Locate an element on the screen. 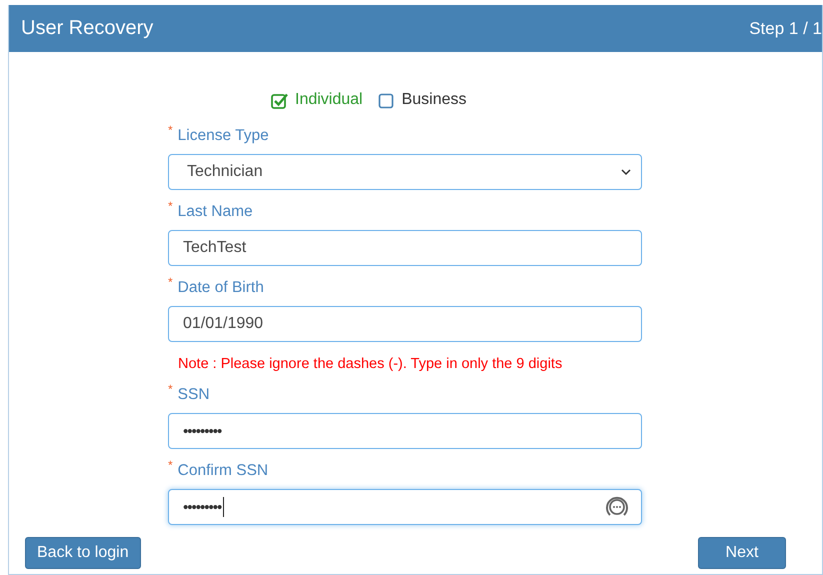 The width and height of the screenshot is (823, 575). field-label: License Type is located at coordinates (223, 136).